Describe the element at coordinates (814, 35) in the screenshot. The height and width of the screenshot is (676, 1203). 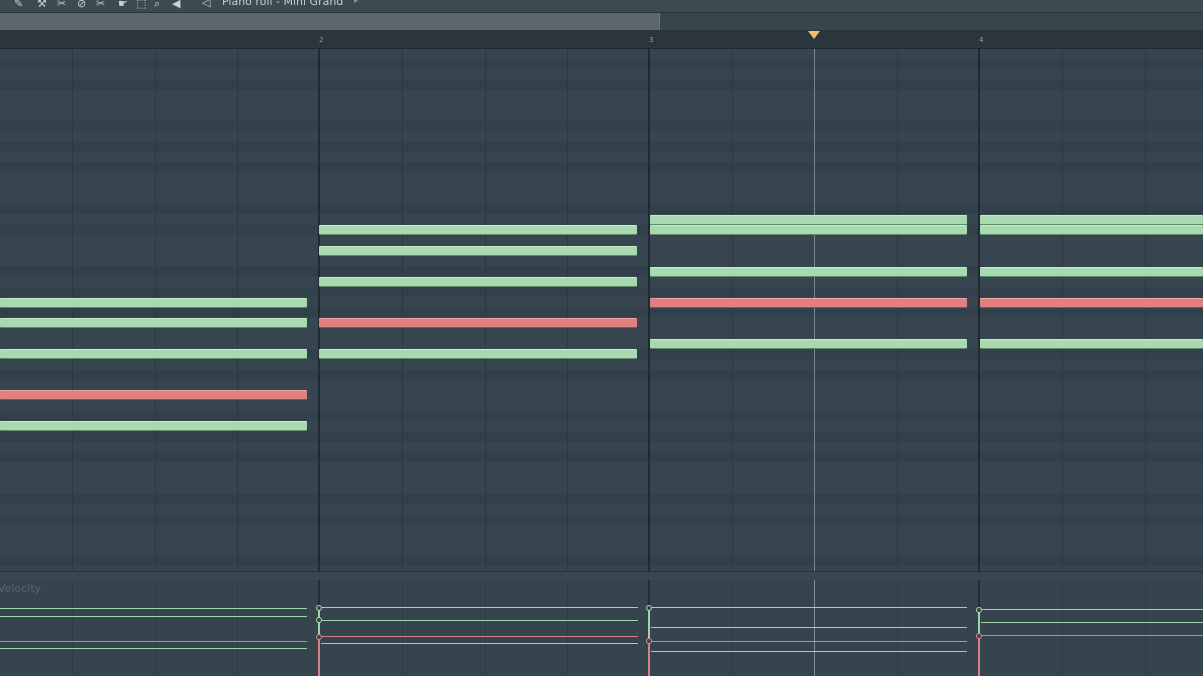
I see `playhead-marker-icon` at that location.